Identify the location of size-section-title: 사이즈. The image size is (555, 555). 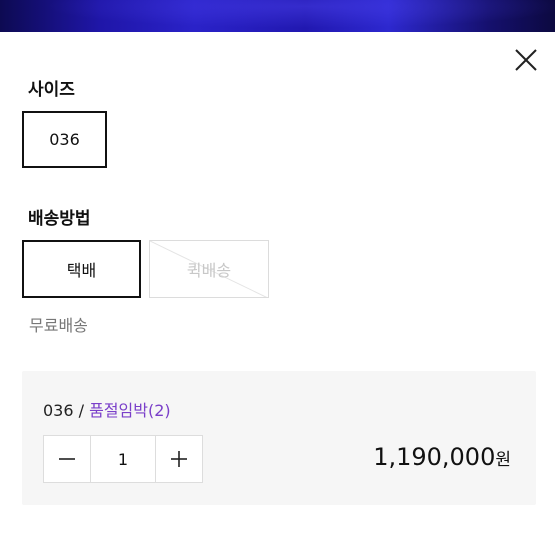
(51, 90).